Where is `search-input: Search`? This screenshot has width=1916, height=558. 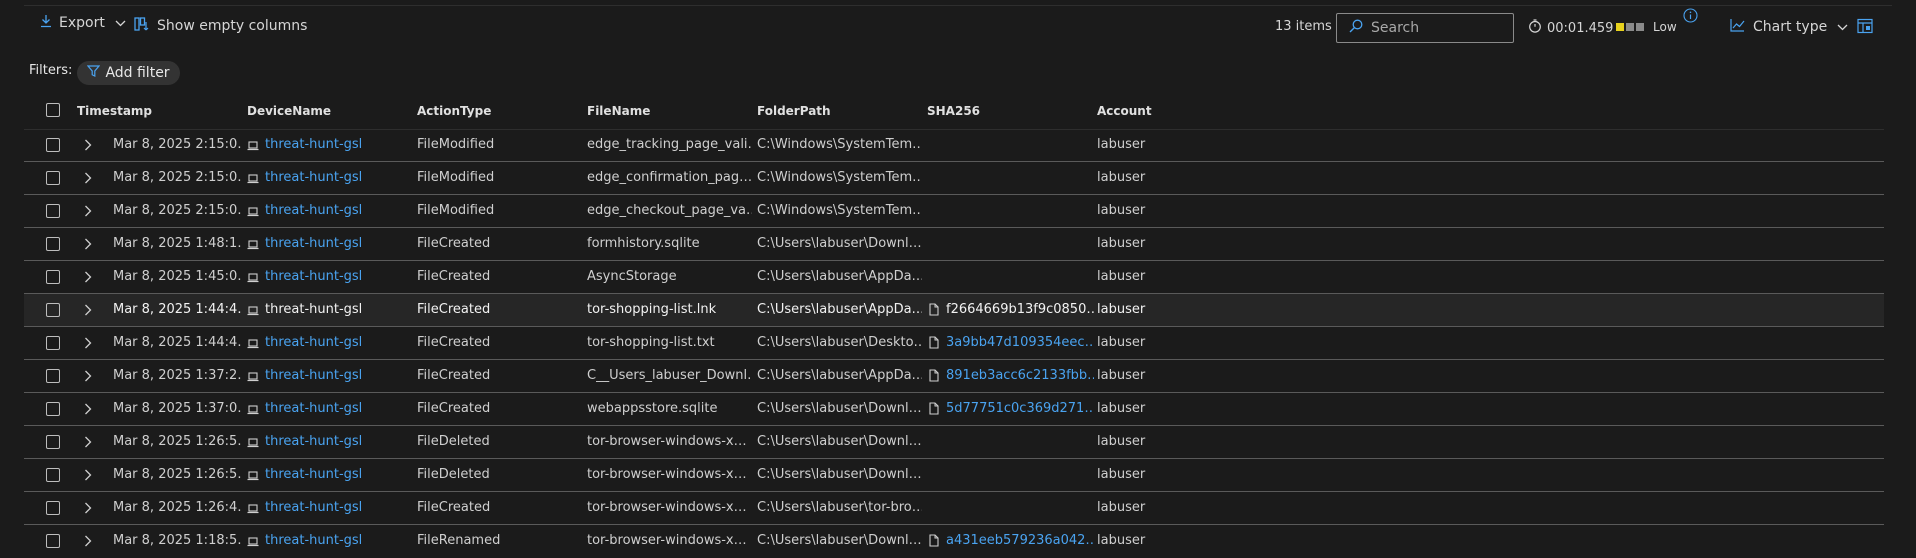
search-input: Search is located at coordinates (1425, 28).